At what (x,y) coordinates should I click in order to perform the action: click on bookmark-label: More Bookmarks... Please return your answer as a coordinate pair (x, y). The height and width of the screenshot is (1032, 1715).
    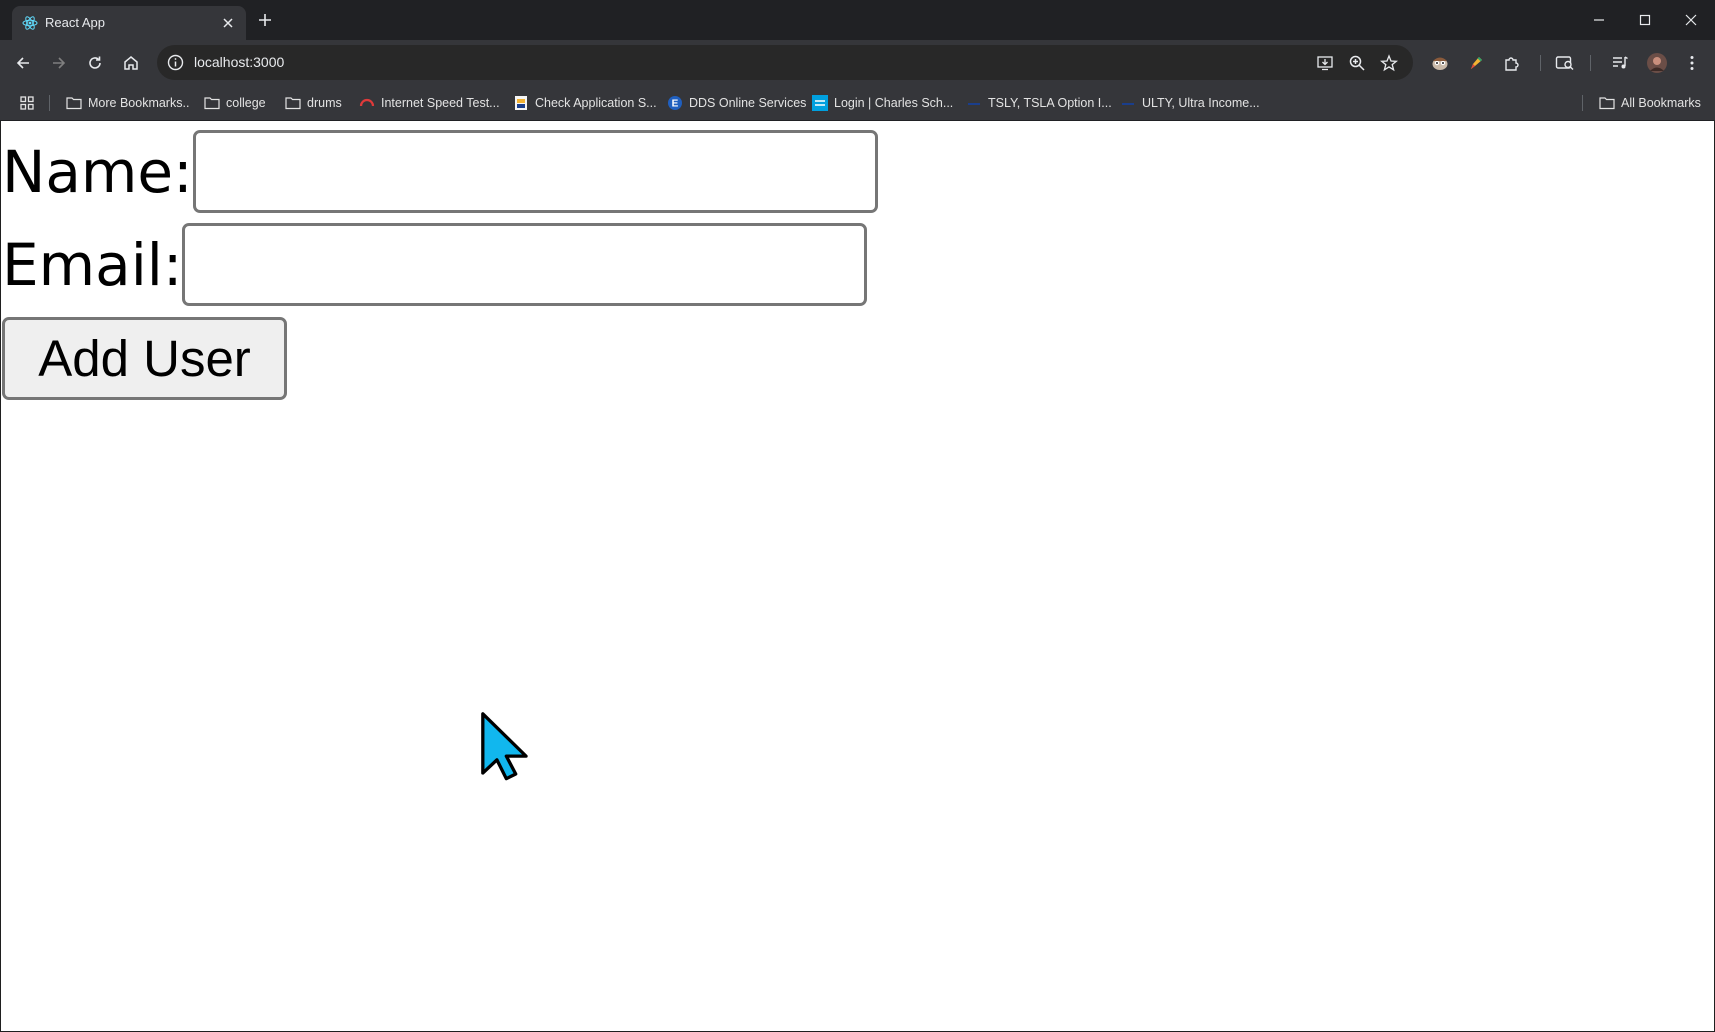
    Looking at the image, I should click on (139, 103).